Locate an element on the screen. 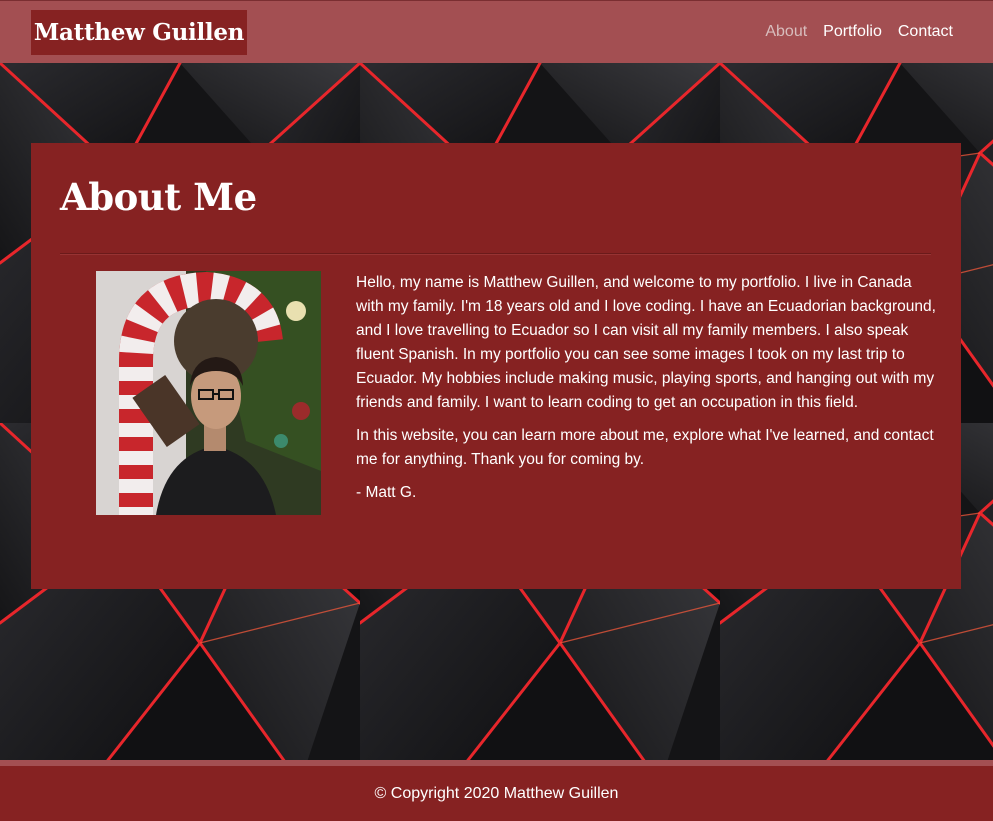 This screenshot has height=821, width=993. copyright-text: © Copyright 2020 Matthew Guillen is located at coordinates (496, 793).